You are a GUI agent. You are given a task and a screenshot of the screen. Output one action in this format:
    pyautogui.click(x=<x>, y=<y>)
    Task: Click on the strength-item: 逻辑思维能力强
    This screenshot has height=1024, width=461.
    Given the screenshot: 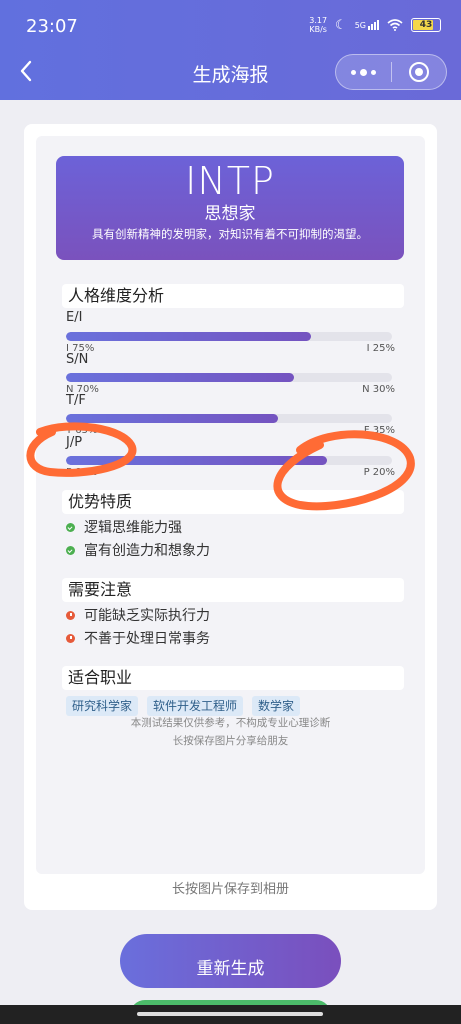 What is the action you would take?
    pyautogui.click(x=124, y=527)
    